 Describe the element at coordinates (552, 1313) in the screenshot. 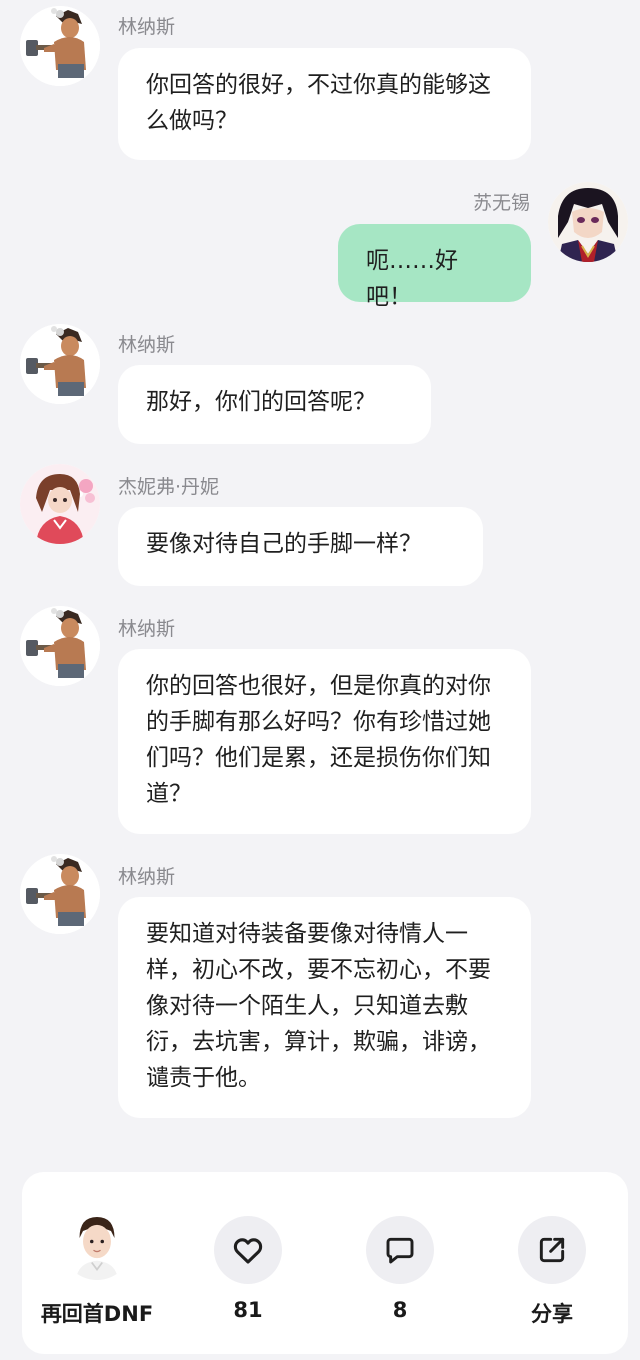

I see `share-label: 分享` at that location.